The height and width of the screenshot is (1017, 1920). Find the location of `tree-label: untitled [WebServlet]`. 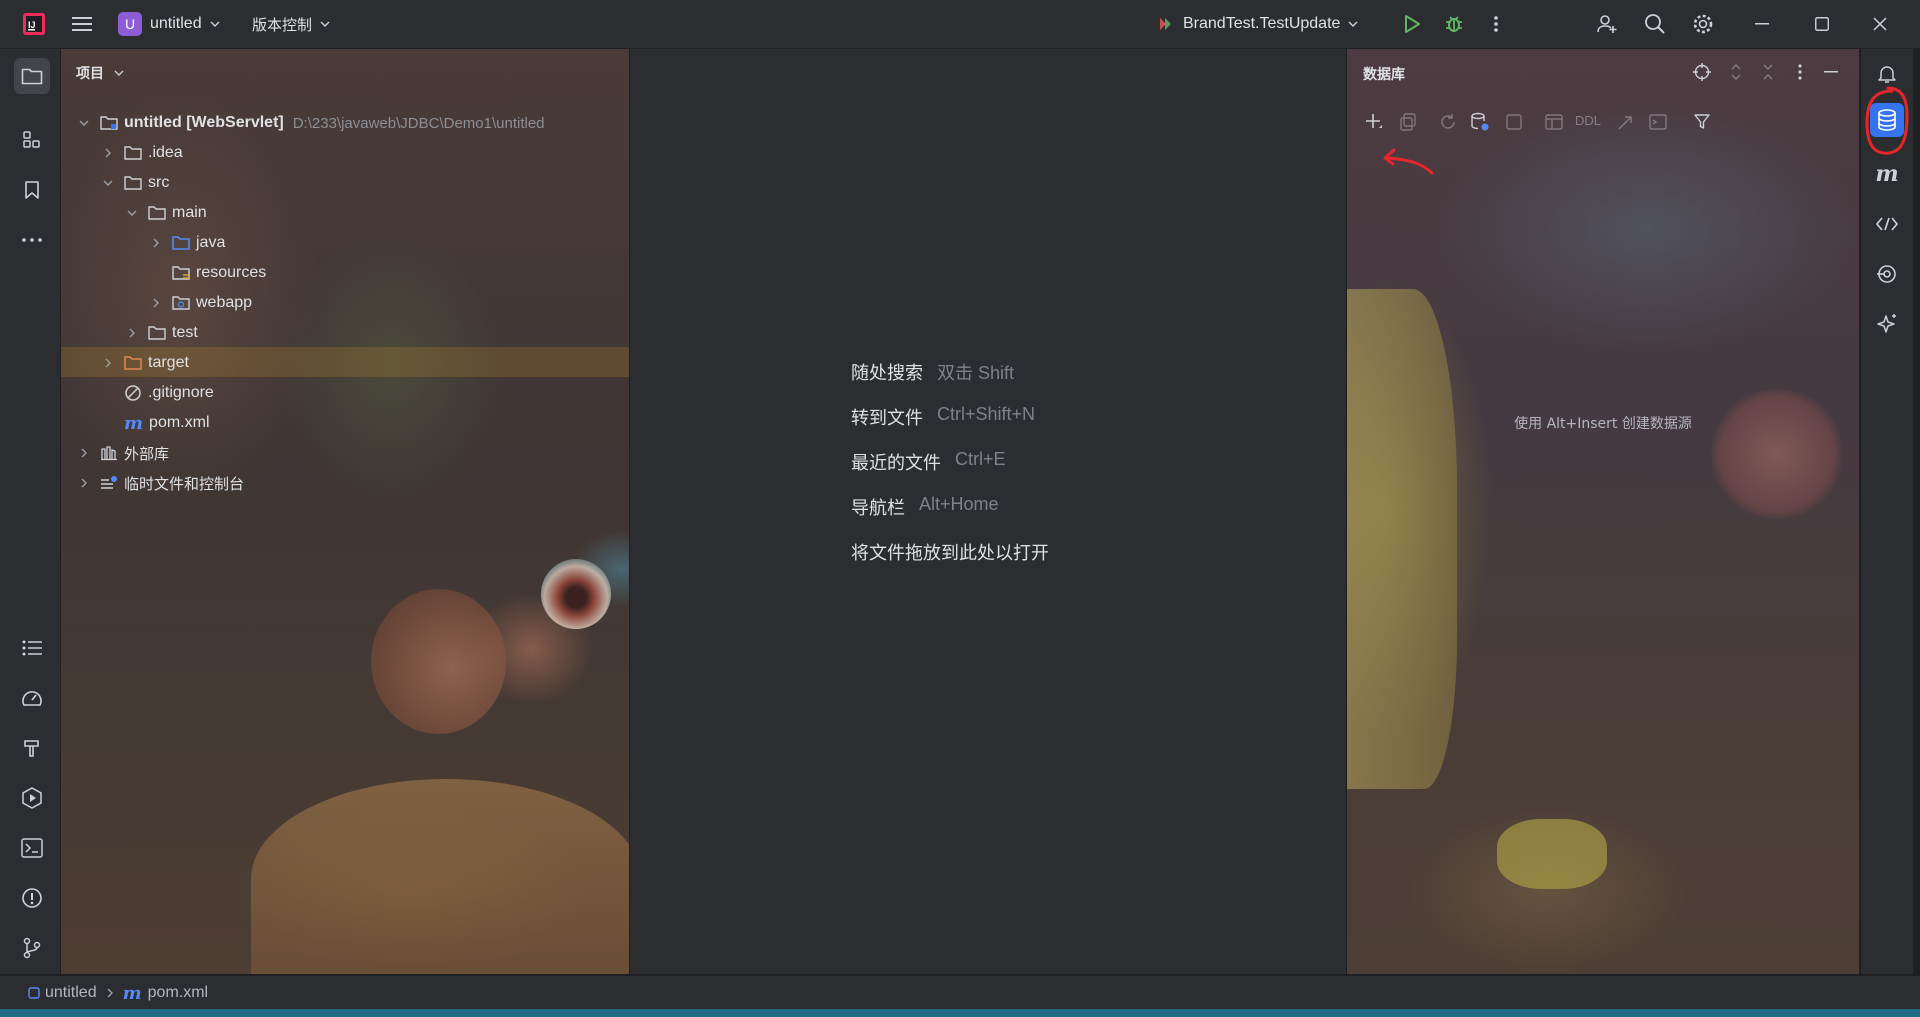

tree-label: untitled [WebServlet] is located at coordinates (204, 122).